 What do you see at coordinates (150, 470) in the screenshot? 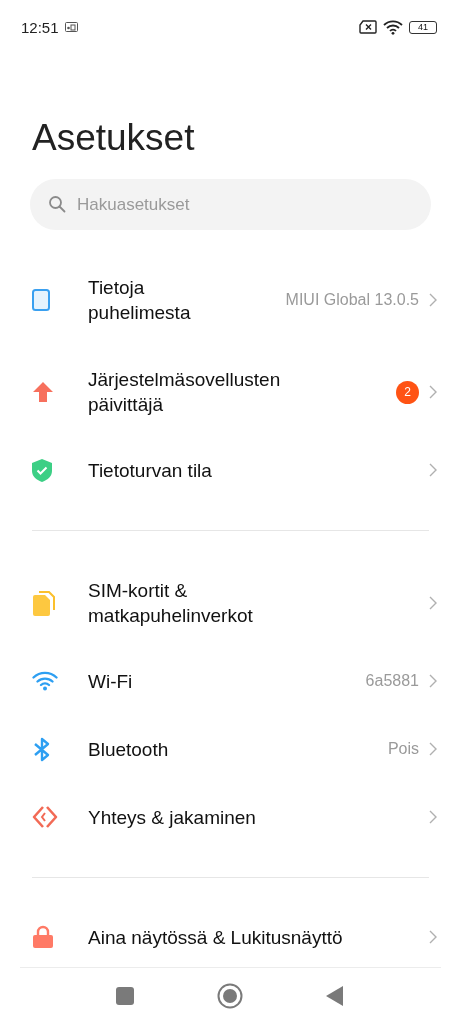
I see `item-label: Tietoturvan tila` at bounding box center [150, 470].